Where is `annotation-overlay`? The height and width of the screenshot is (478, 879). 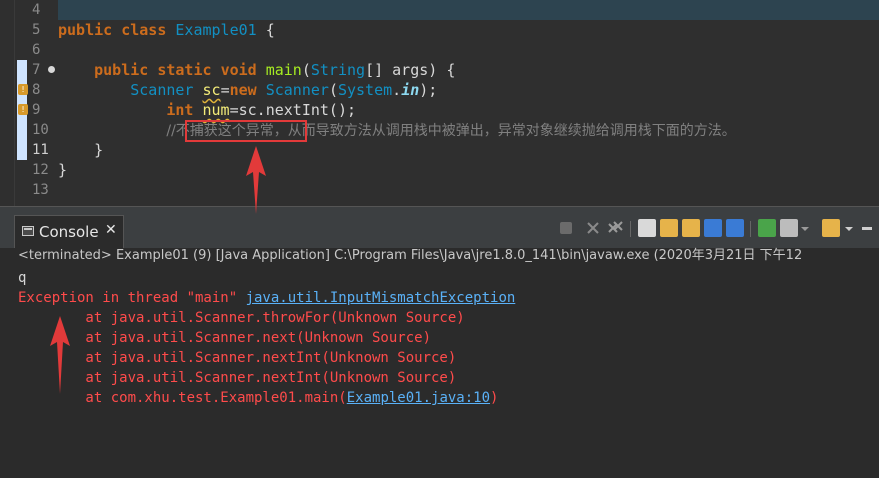
annotation-overlay is located at coordinates (158, 270).